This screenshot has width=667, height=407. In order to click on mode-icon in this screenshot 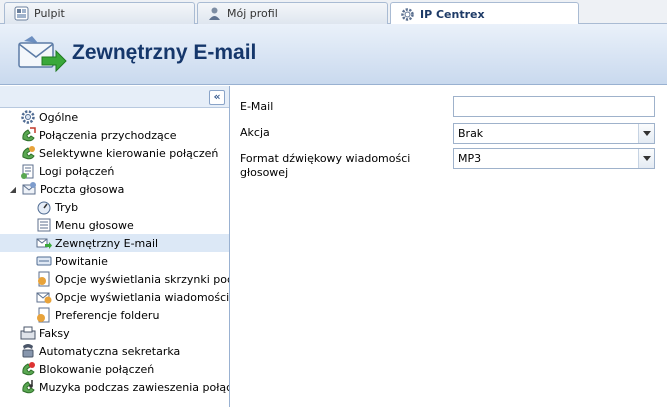, I will do `click(44, 207)`.